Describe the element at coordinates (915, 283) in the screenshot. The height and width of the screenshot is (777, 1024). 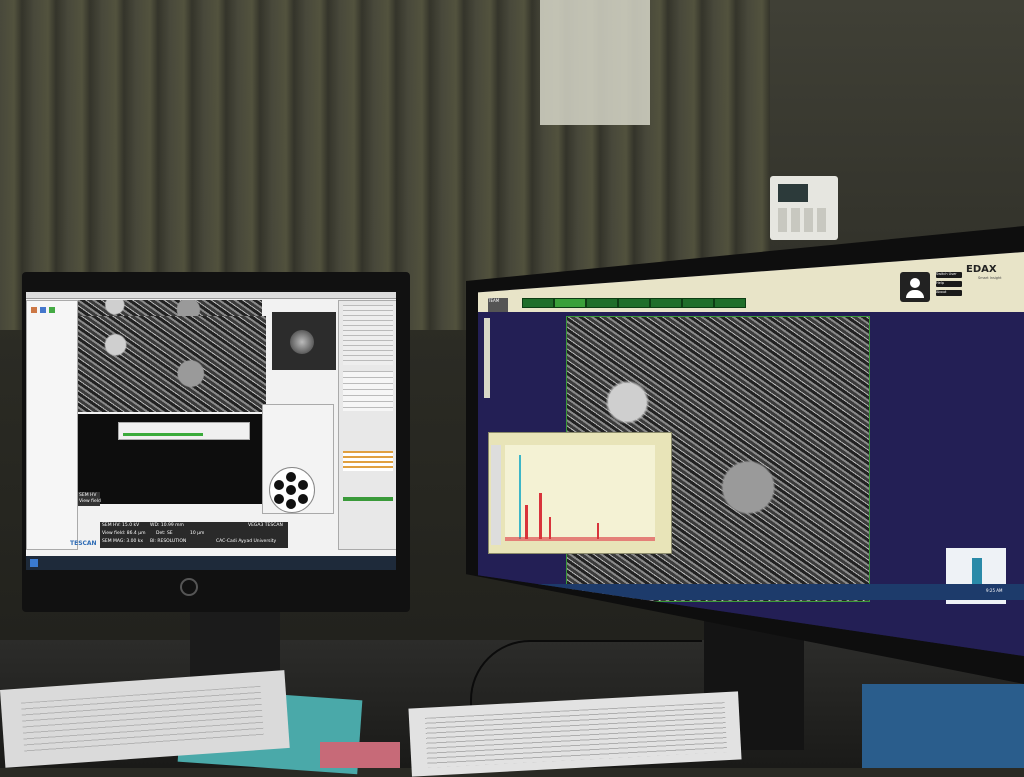
I see `user-icon-head` at that location.